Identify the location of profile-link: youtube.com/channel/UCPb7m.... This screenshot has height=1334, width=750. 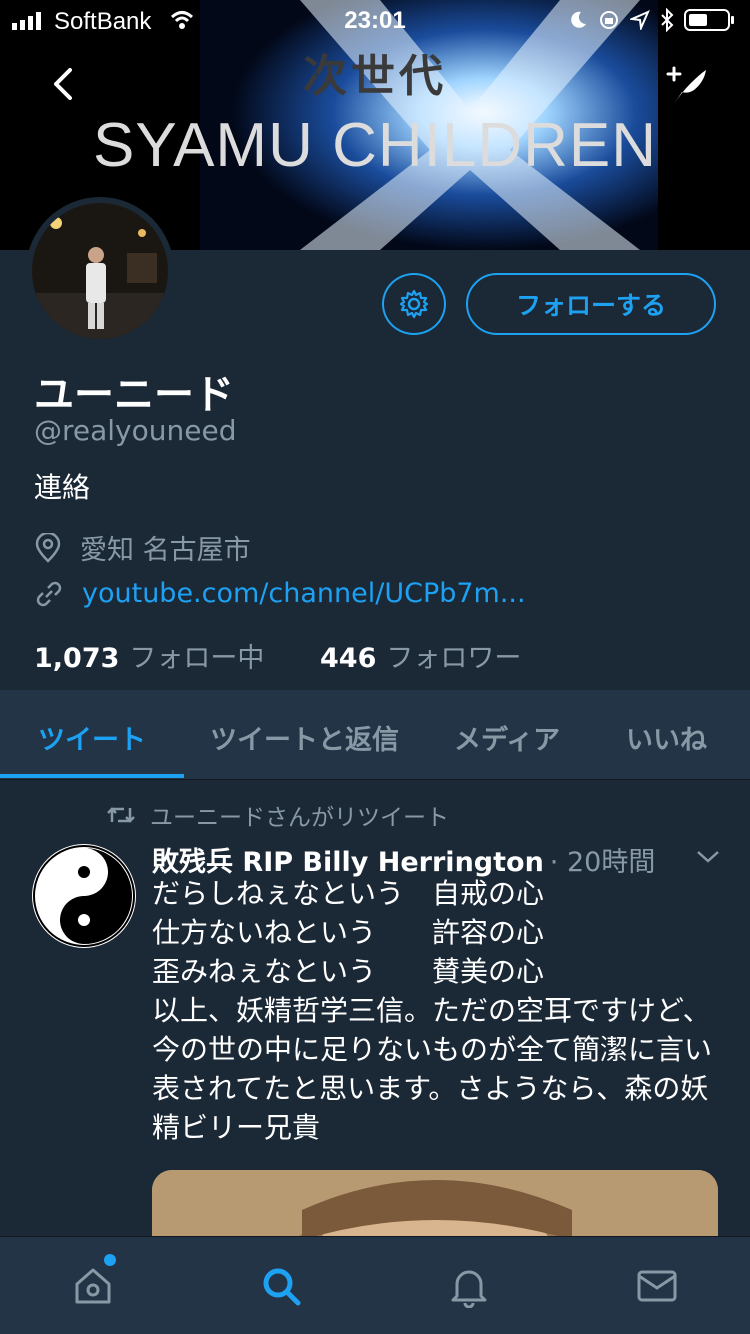
(280, 593).